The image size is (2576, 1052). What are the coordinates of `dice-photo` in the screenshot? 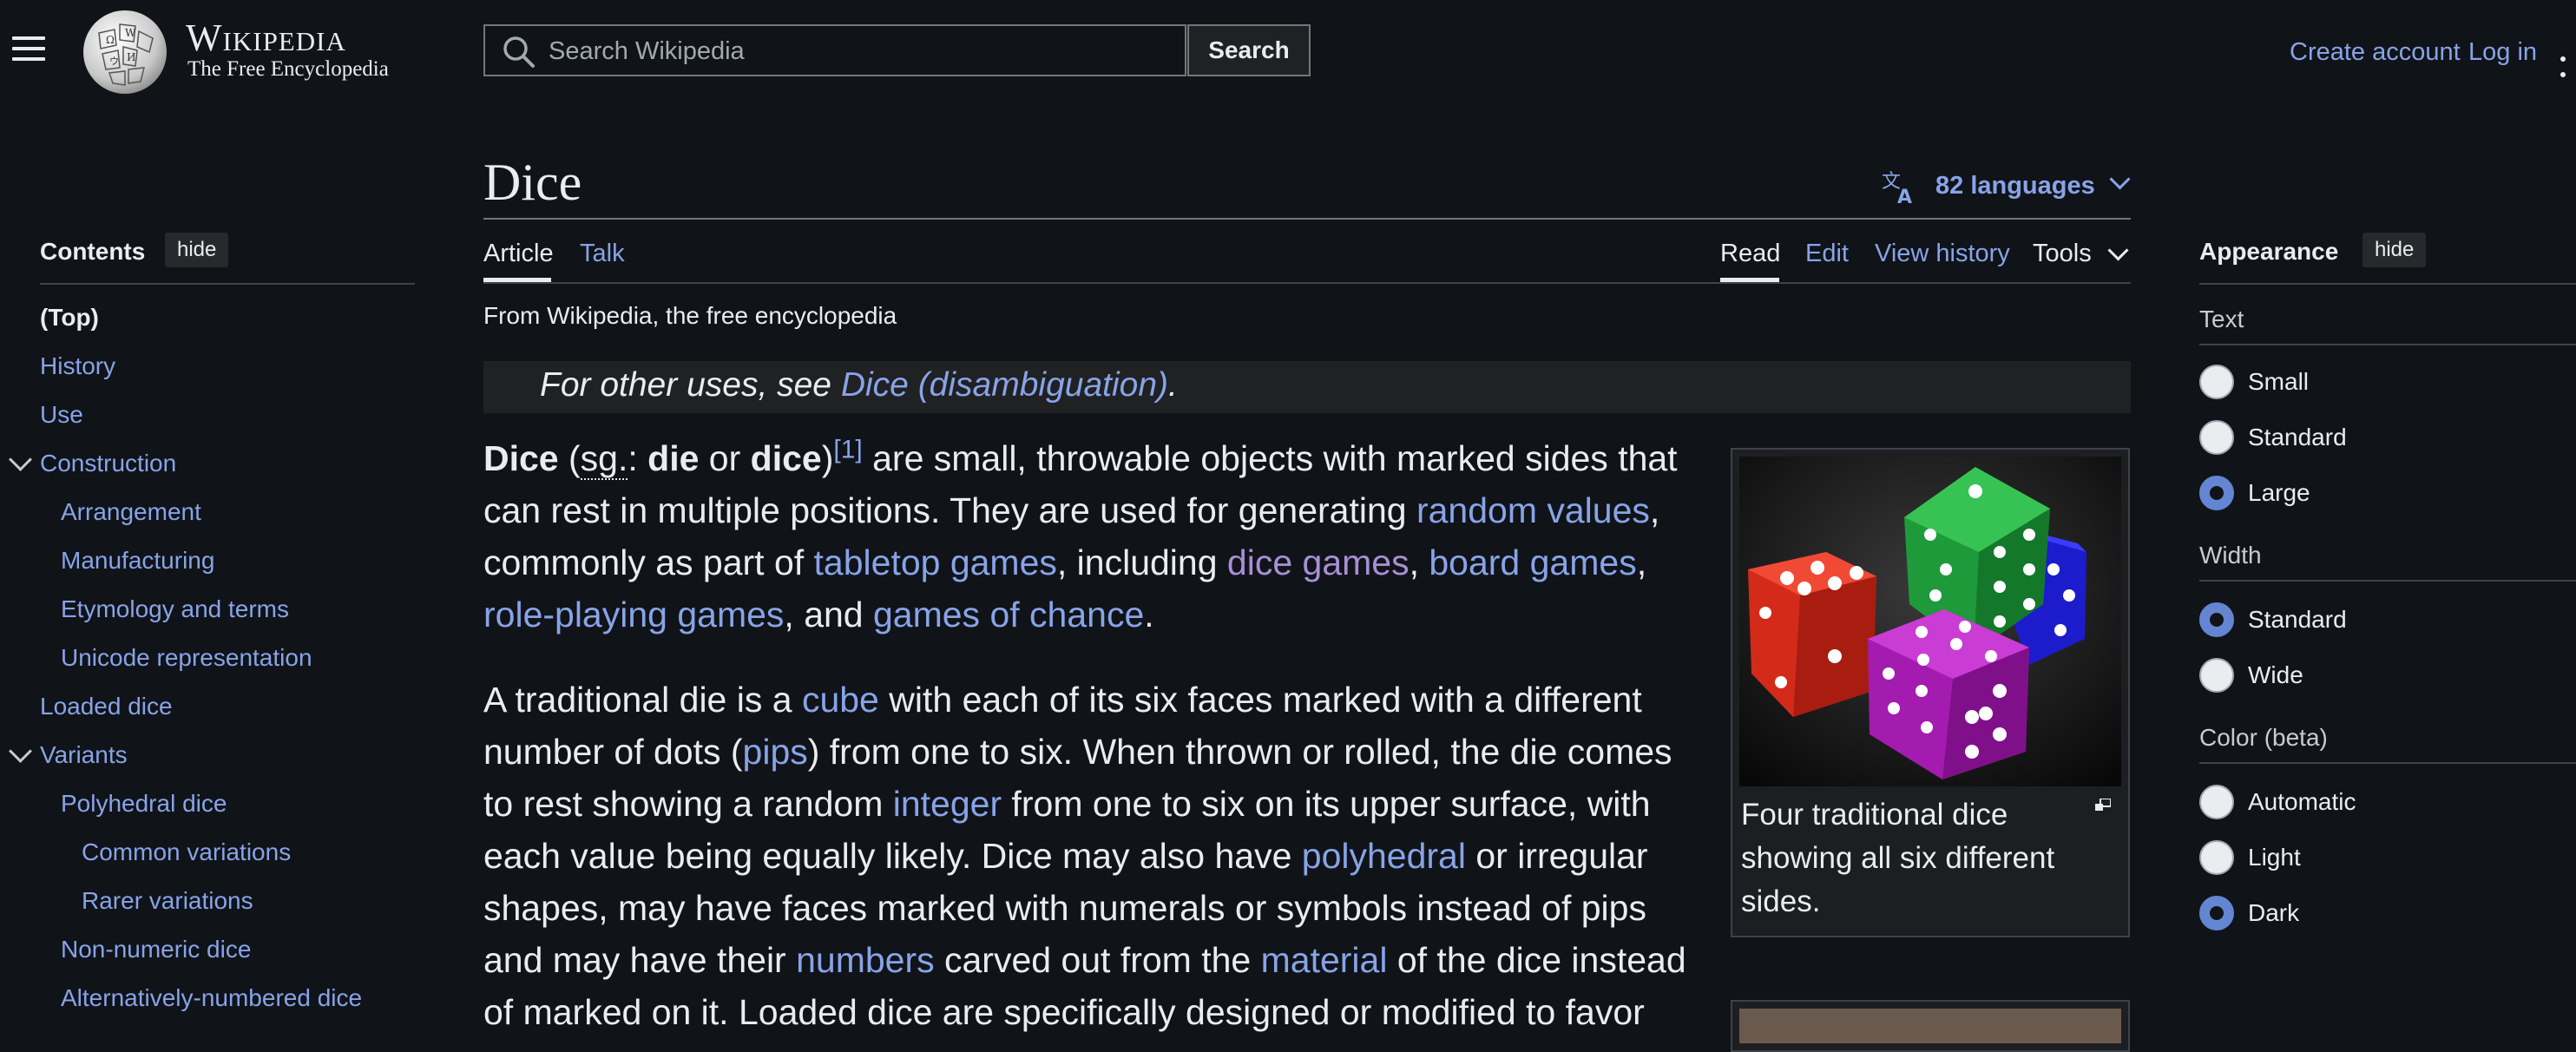 It's located at (1930, 621).